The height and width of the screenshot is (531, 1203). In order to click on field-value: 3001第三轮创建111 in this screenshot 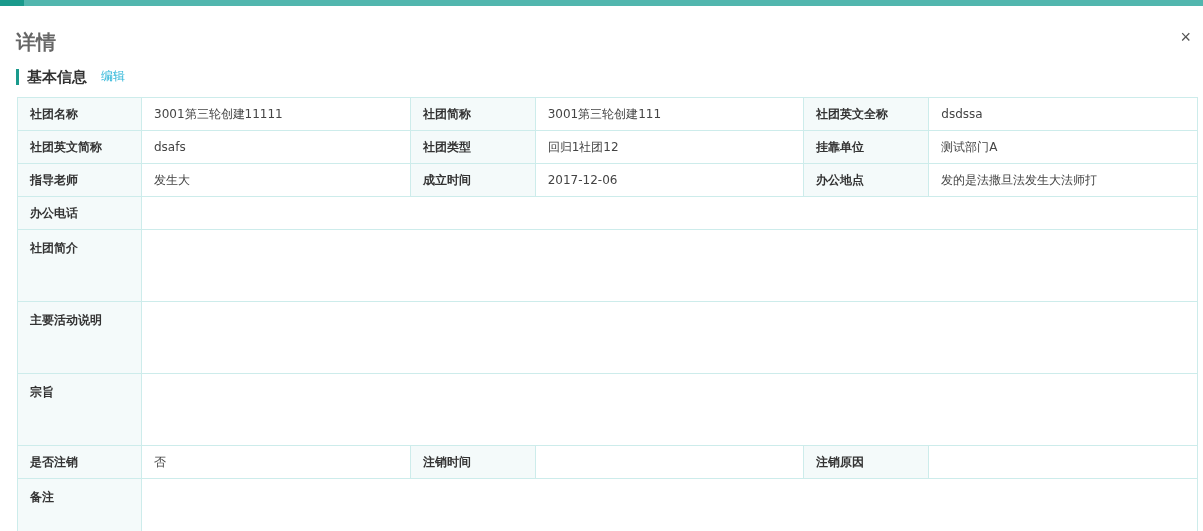, I will do `click(669, 114)`.